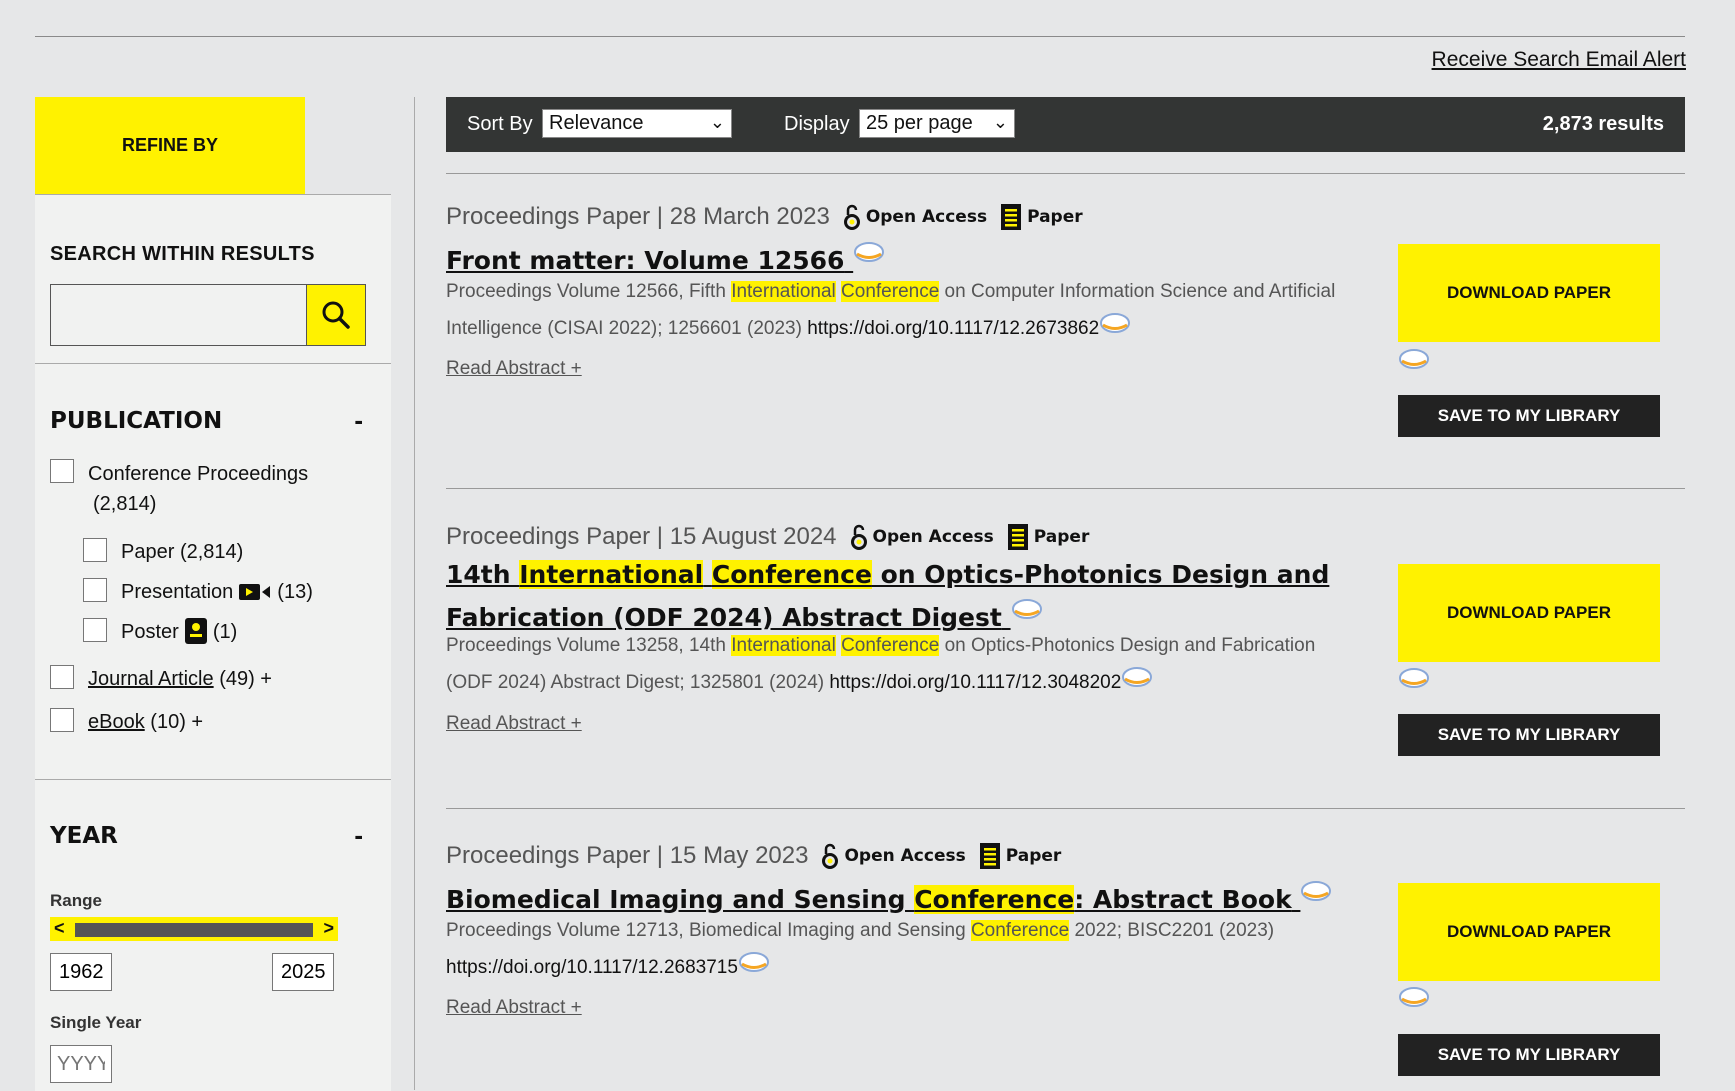 Image resolution: width=1735 pixels, height=1091 pixels. I want to click on filter-poster: Poster (1), so click(160, 632).